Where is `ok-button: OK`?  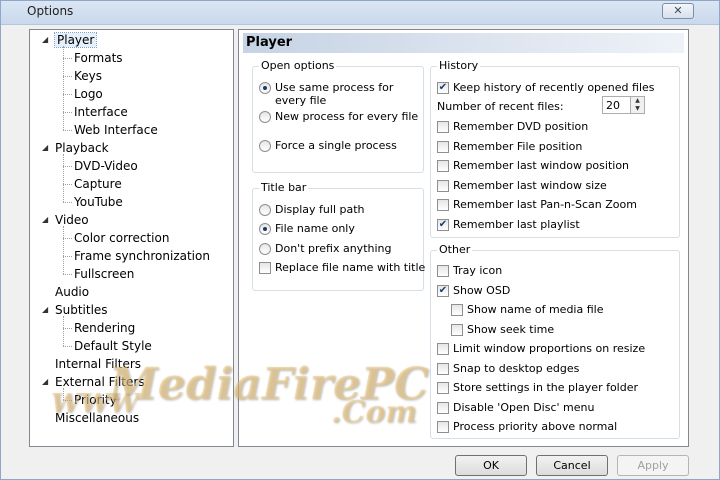 ok-button: OK is located at coordinates (491, 465).